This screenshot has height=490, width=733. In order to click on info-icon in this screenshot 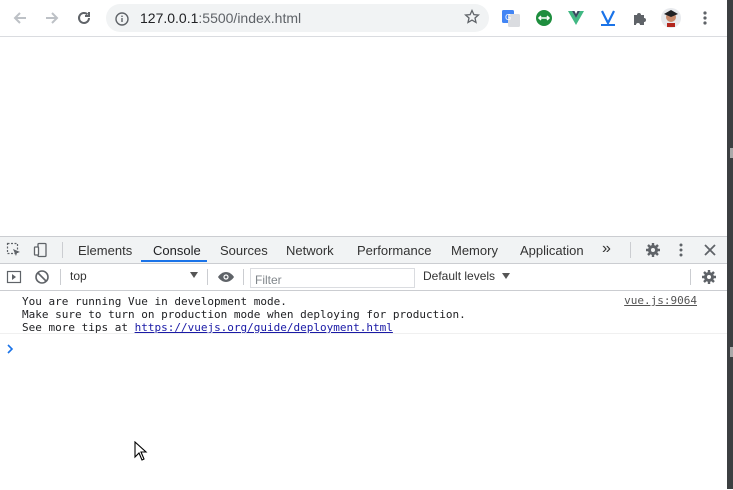, I will do `click(122, 20)`.